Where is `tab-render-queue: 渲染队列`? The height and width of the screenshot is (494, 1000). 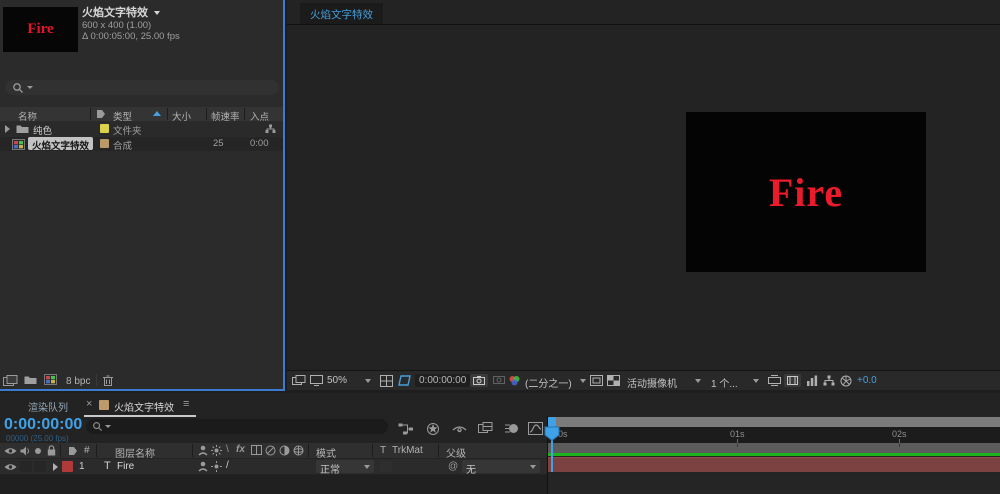 tab-render-queue: 渲染队列 is located at coordinates (48, 406).